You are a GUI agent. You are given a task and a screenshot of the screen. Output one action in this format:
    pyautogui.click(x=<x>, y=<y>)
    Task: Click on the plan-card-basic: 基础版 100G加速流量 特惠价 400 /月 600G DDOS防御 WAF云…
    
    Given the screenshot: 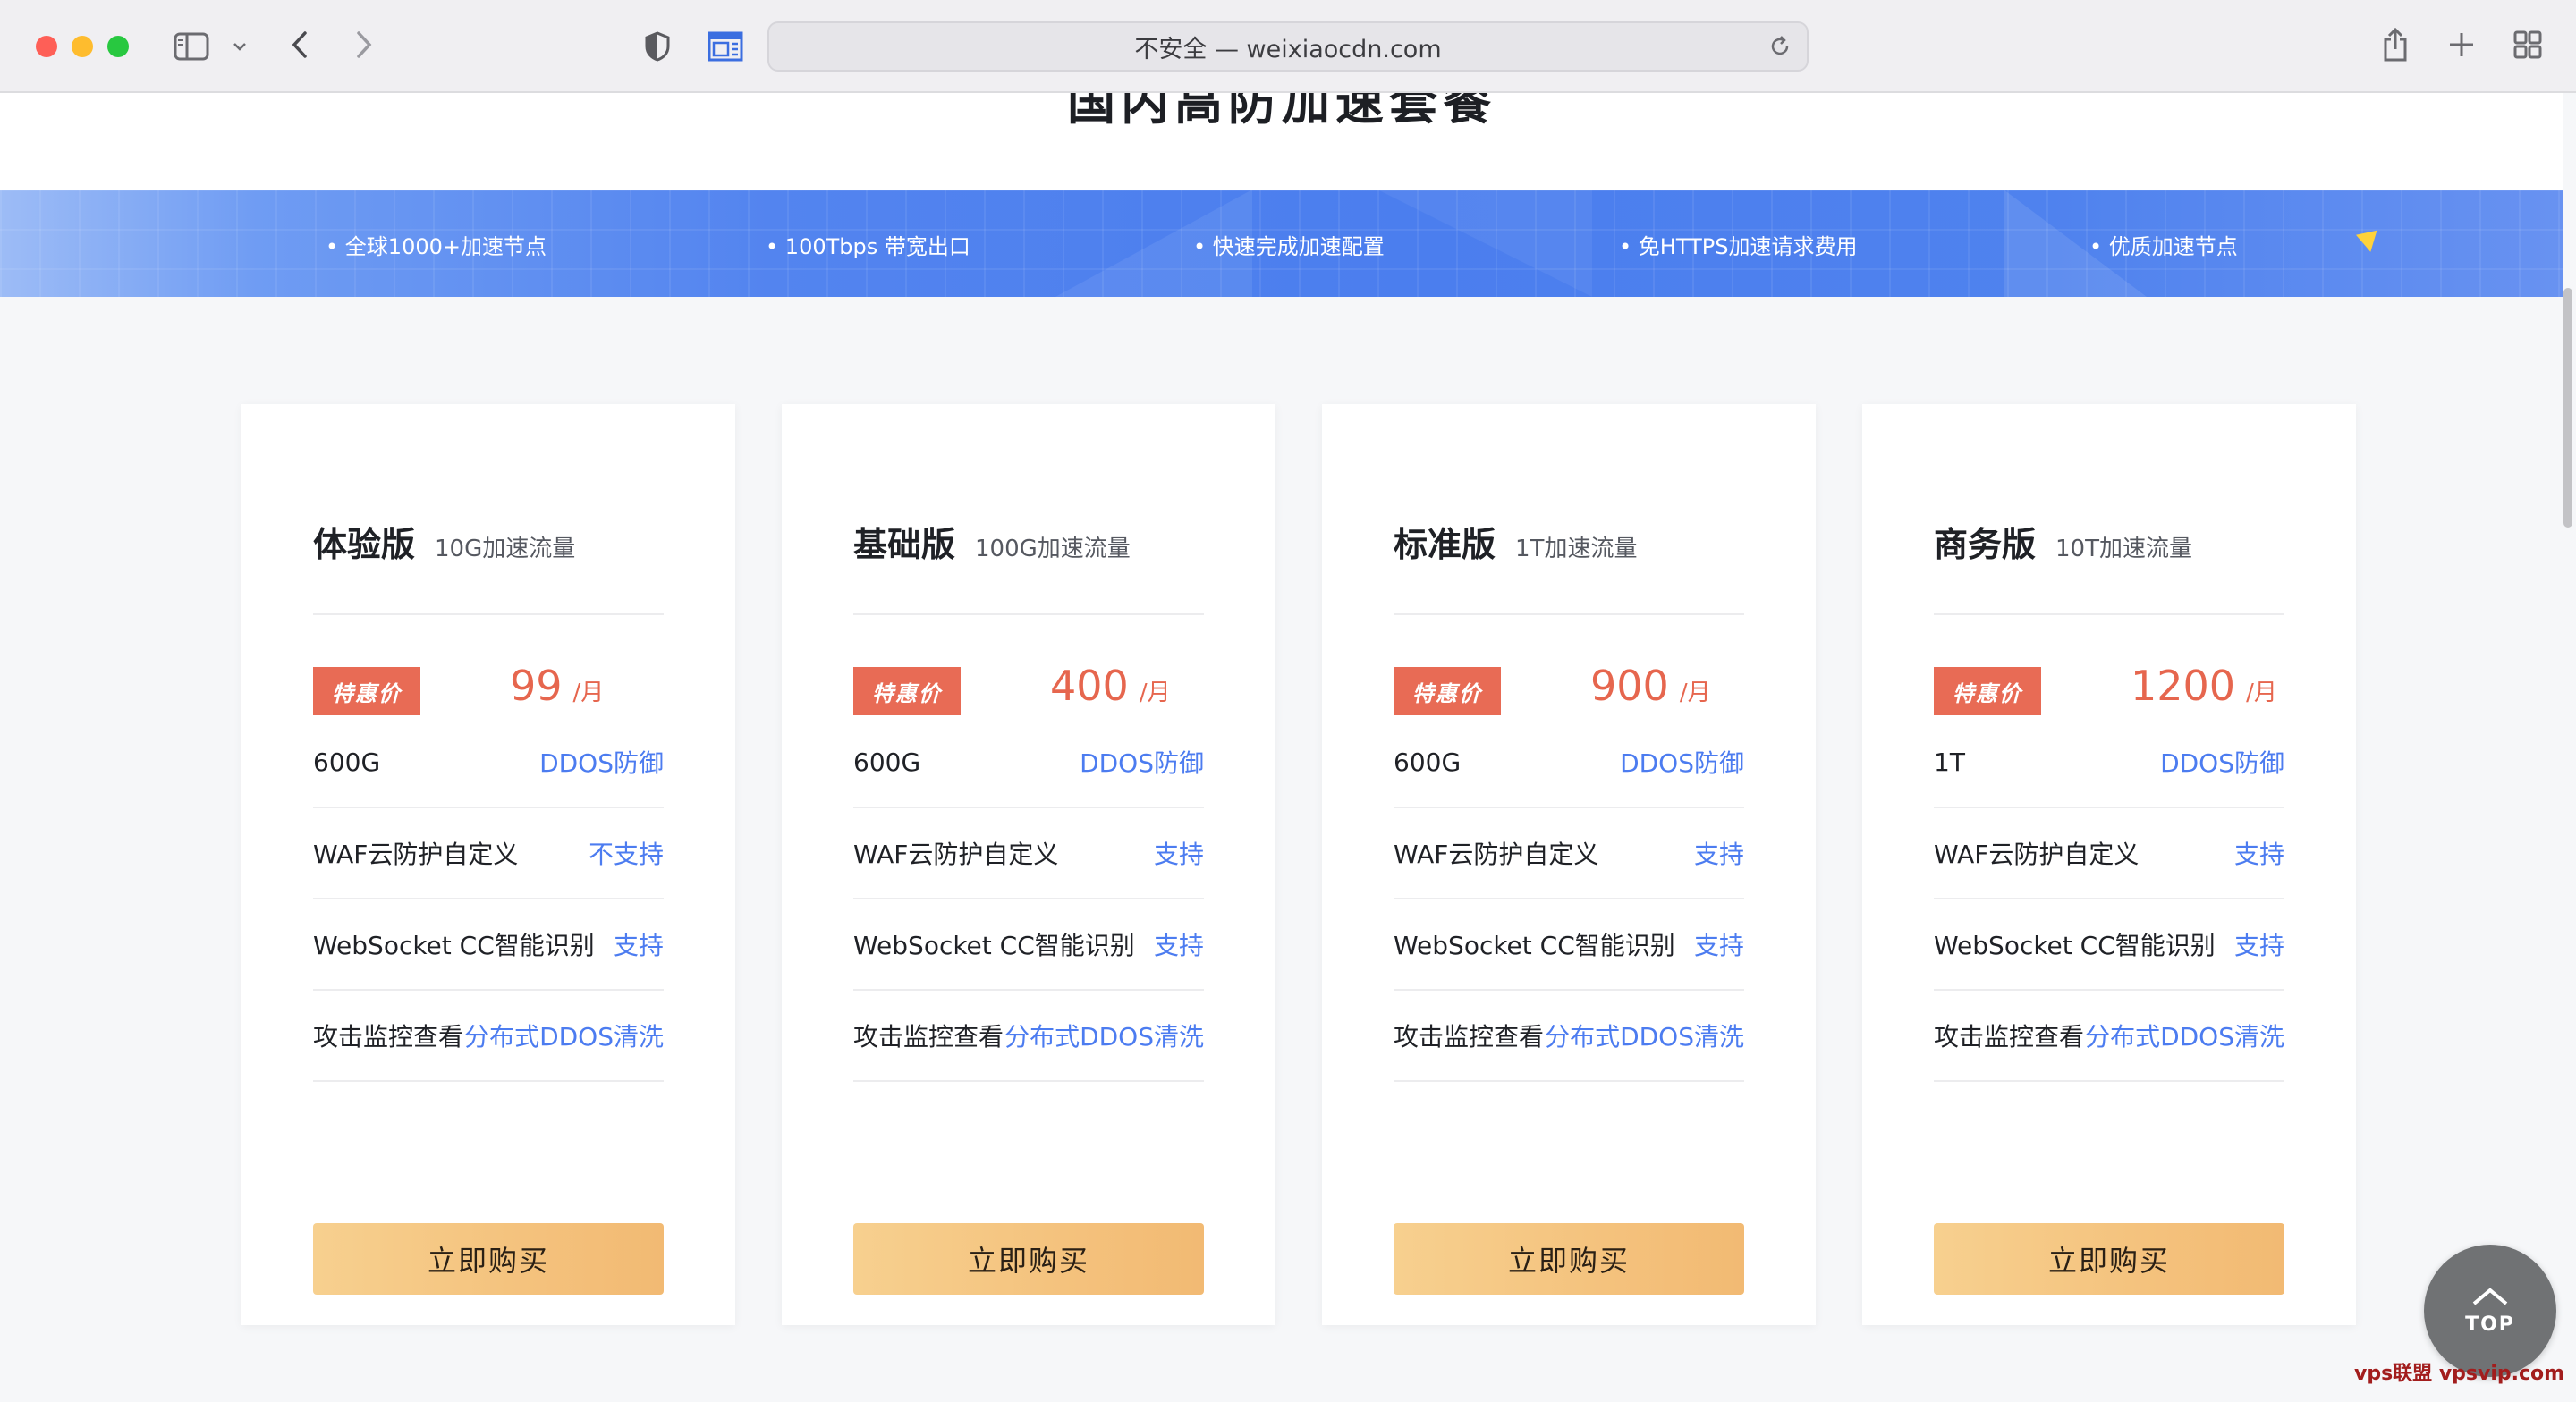 What is the action you would take?
    pyautogui.click(x=1028, y=864)
    